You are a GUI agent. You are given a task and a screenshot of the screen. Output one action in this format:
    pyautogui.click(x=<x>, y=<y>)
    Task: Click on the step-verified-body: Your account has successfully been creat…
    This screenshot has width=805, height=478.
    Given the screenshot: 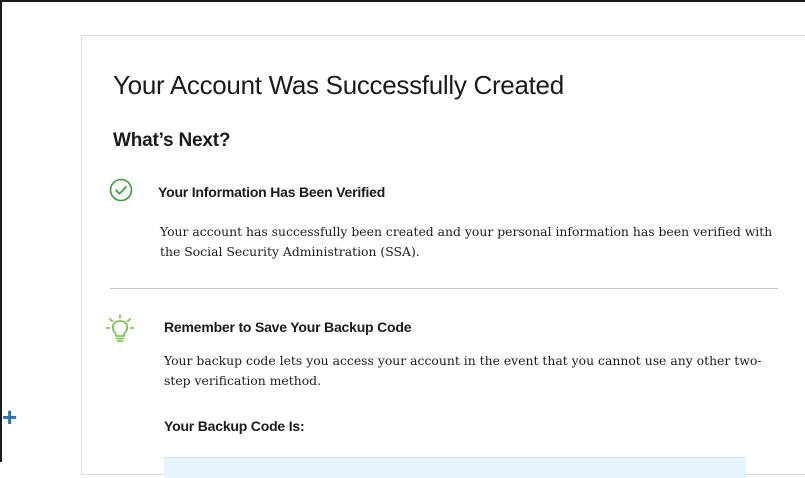 What is the action you would take?
    pyautogui.click(x=466, y=241)
    